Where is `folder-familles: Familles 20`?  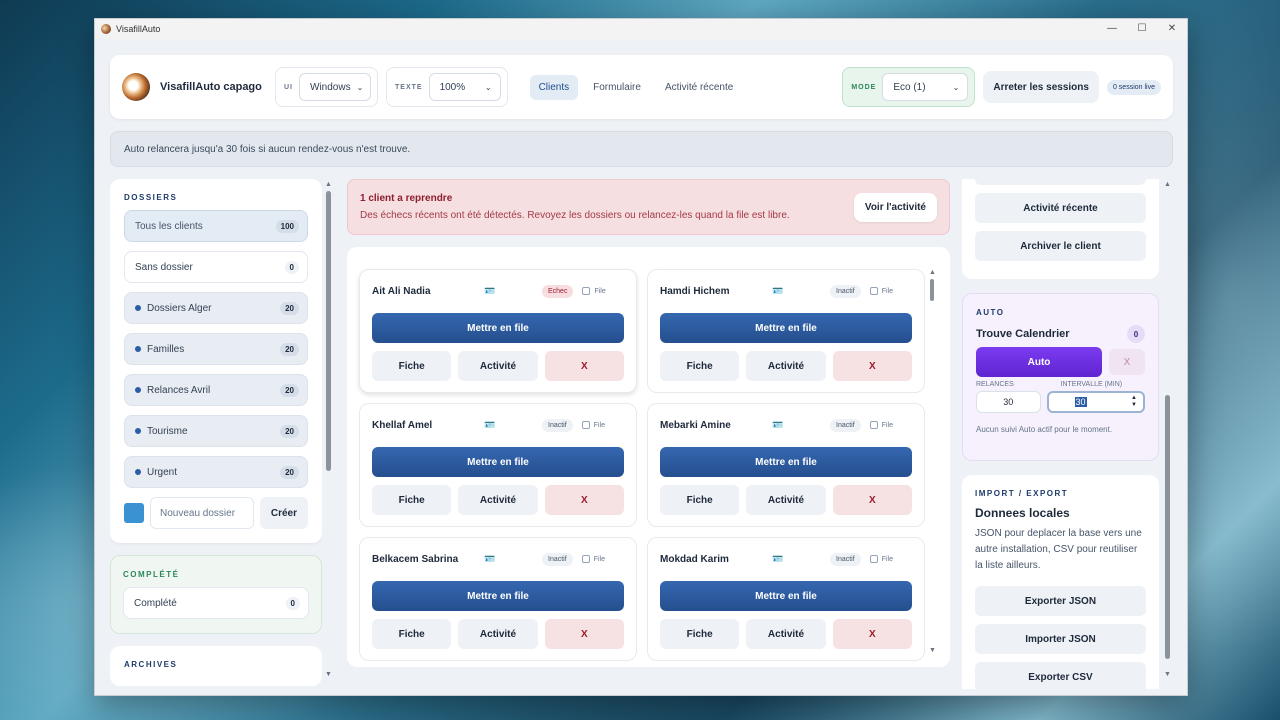
folder-familles: Familles 20 is located at coordinates (216, 349).